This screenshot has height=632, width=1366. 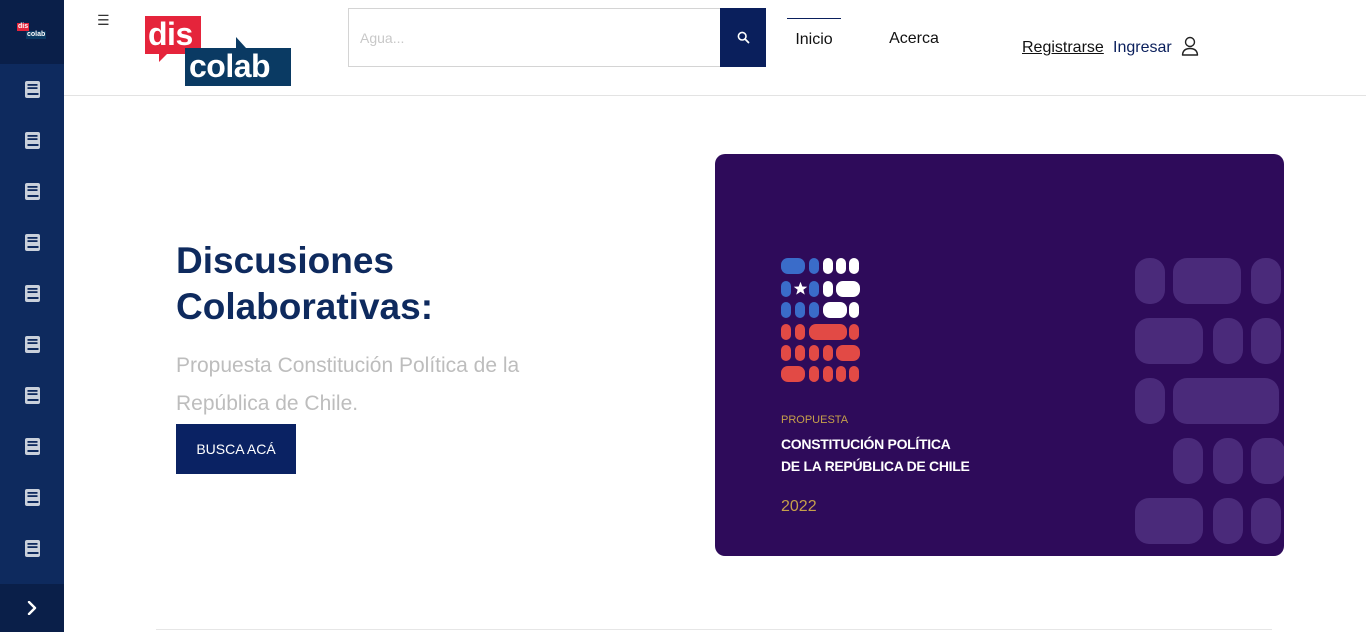 What do you see at coordinates (238, 67) in the screenshot?
I see `logo-colab: colab` at bounding box center [238, 67].